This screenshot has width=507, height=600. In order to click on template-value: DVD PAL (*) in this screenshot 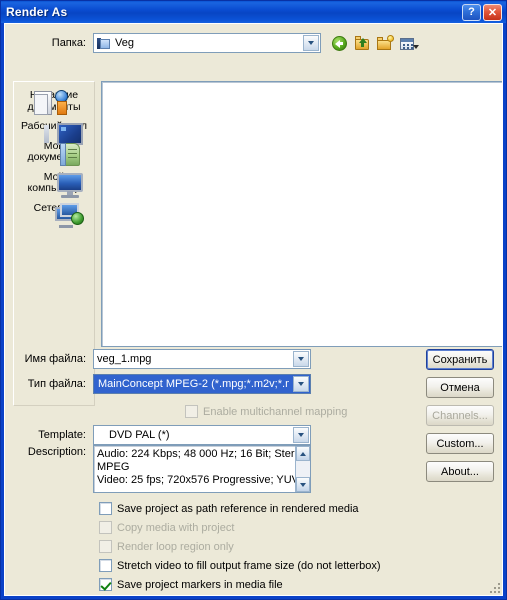, I will do `click(139, 435)`.